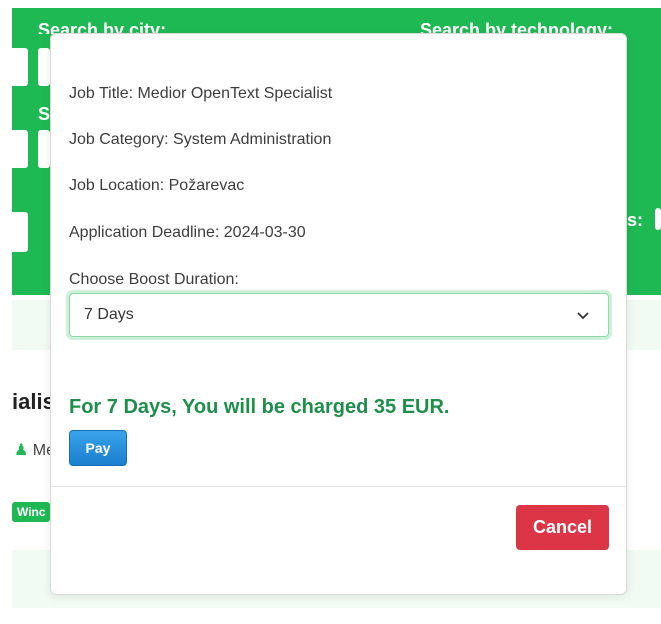  What do you see at coordinates (201, 93) in the screenshot?
I see `job-title-line: Job Title: Medior OpenText Specialist` at bounding box center [201, 93].